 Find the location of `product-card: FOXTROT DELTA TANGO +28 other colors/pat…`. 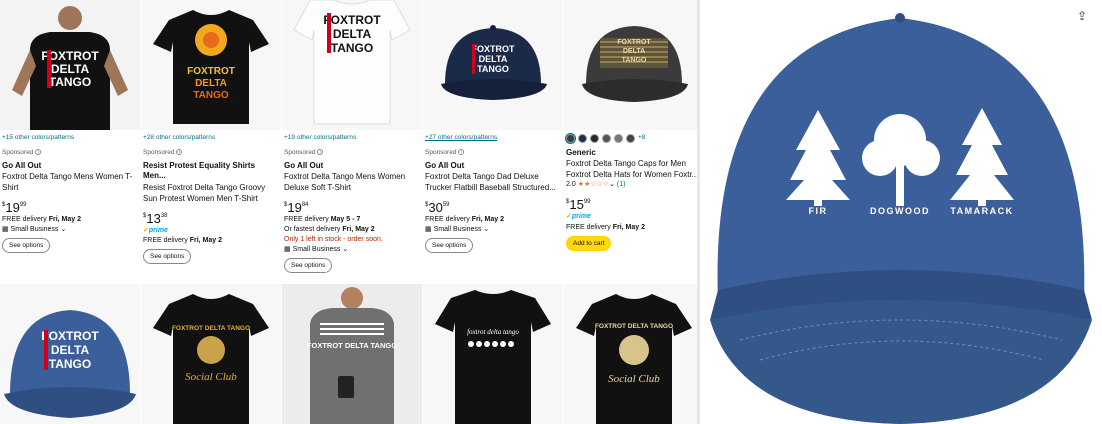

product-card: FOXTROT DELTA TANGO +28 other colors/pat… is located at coordinates (211, 140).